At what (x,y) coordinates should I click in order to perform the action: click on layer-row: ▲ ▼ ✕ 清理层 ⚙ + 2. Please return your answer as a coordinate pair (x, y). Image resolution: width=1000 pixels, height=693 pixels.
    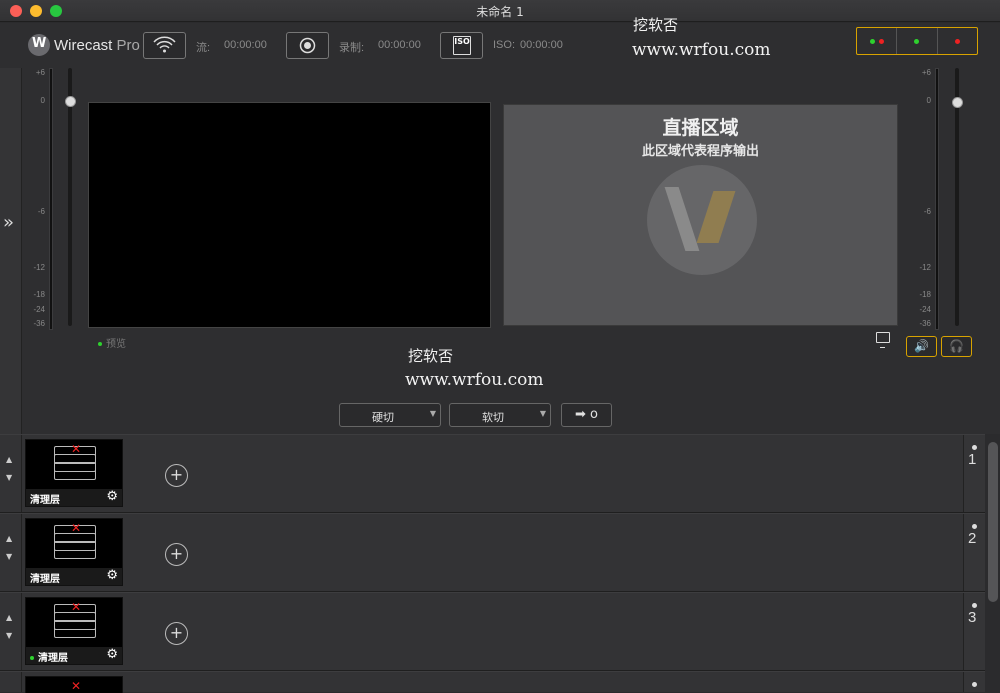
    Looking at the image, I should click on (492, 552).